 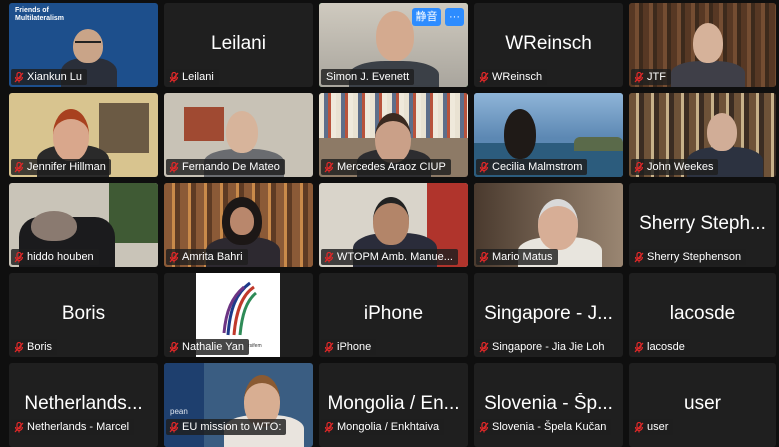 What do you see at coordinates (666, 347) in the screenshot?
I see `participant-name: lacosde` at bounding box center [666, 347].